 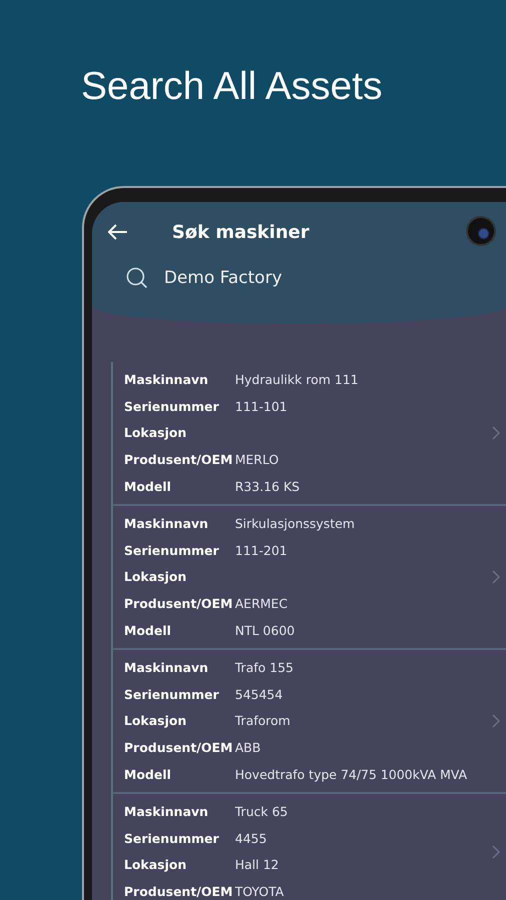 What do you see at coordinates (299, 278) in the screenshot?
I see `search-field: Demo Factory` at bounding box center [299, 278].